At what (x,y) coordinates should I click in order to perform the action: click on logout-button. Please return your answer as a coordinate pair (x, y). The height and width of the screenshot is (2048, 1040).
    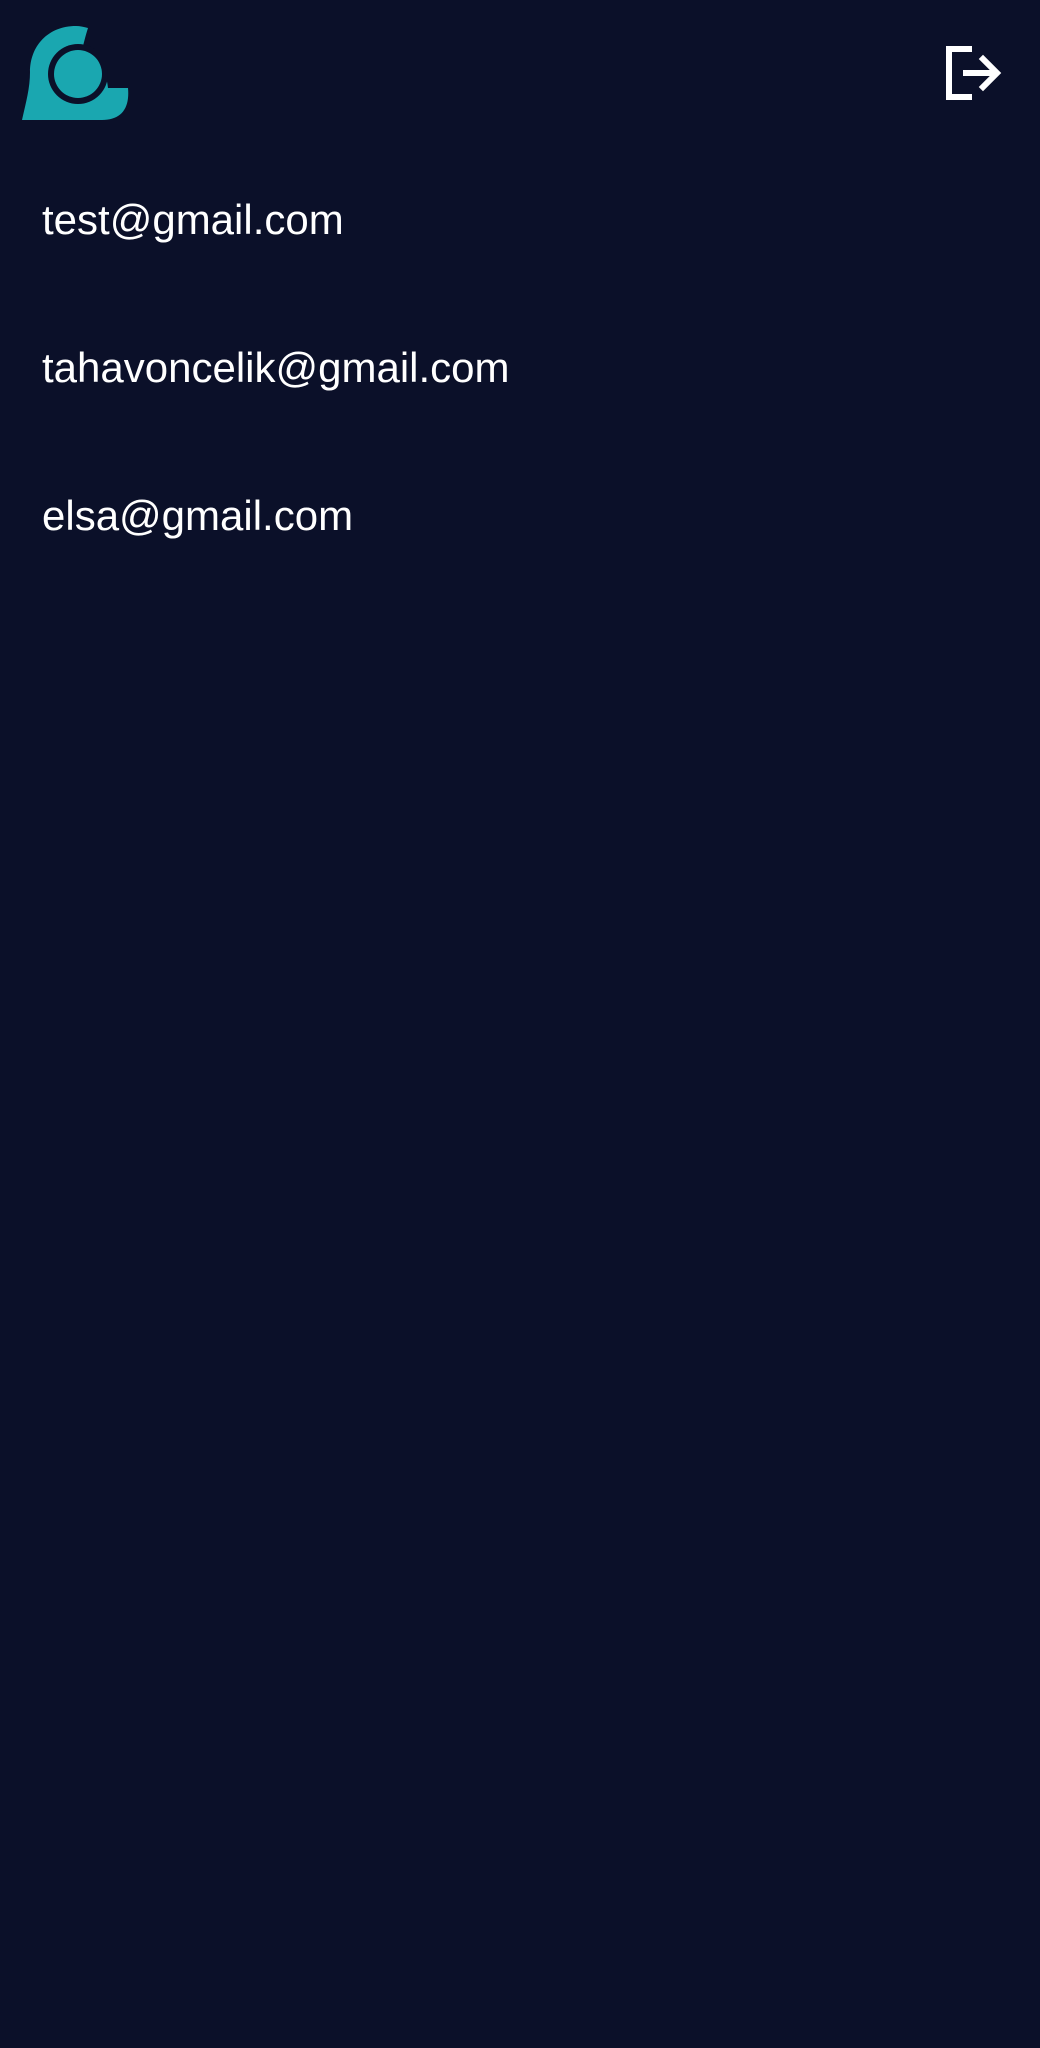
    Looking at the image, I should click on (973, 73).